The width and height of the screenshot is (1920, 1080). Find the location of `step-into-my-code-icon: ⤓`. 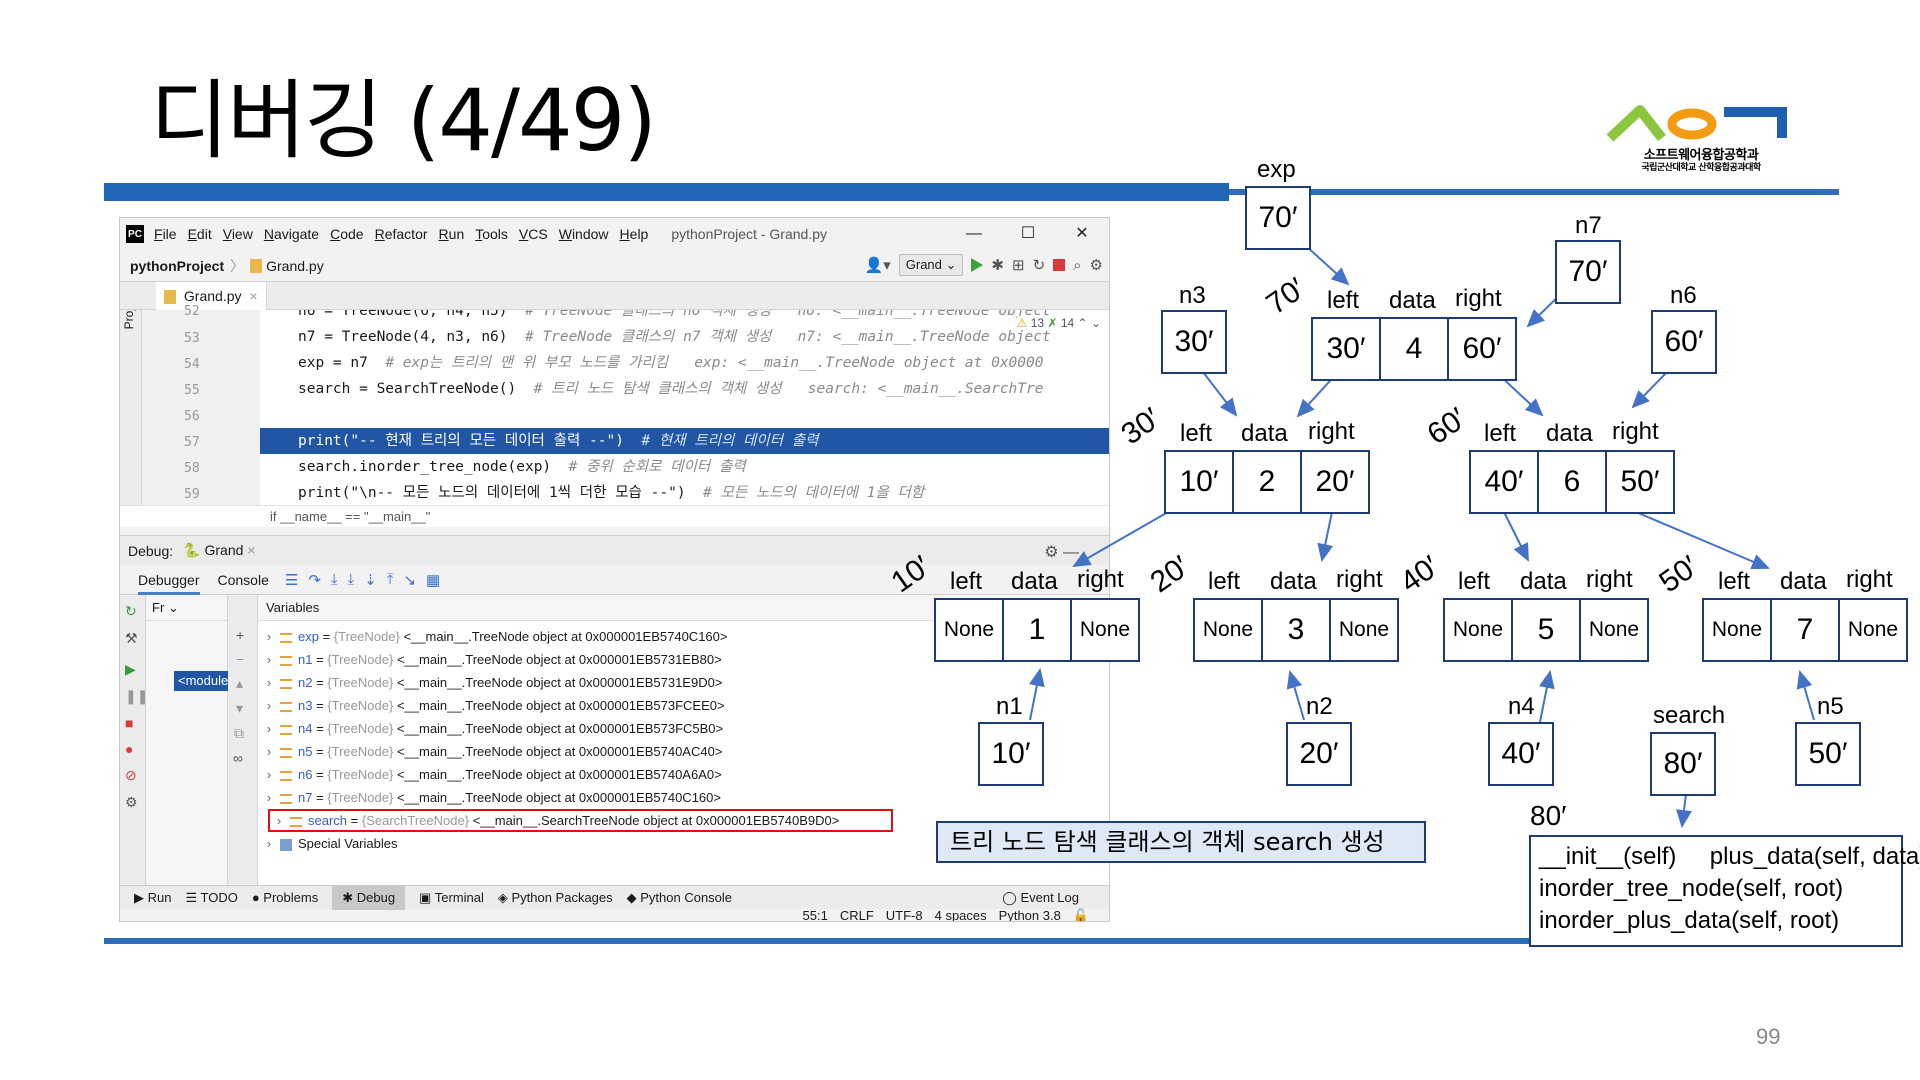

step-into-my-code-icon: ⤓ is located at coordinates (351, 580).